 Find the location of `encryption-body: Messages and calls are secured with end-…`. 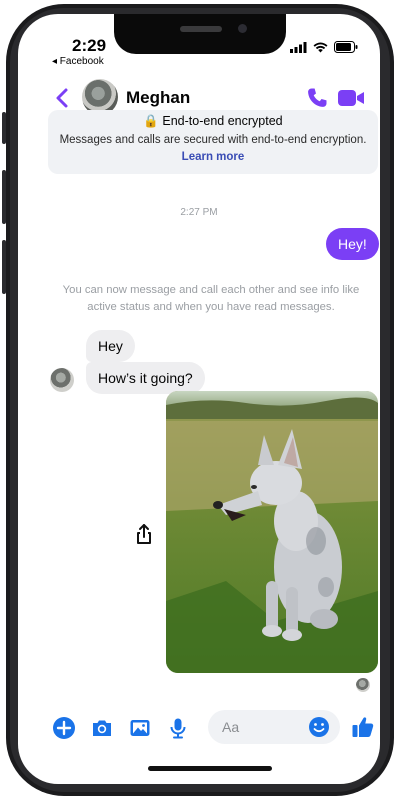

encryption-body: Messages and calls are secured with end-… is located at coordinates (213, 149).